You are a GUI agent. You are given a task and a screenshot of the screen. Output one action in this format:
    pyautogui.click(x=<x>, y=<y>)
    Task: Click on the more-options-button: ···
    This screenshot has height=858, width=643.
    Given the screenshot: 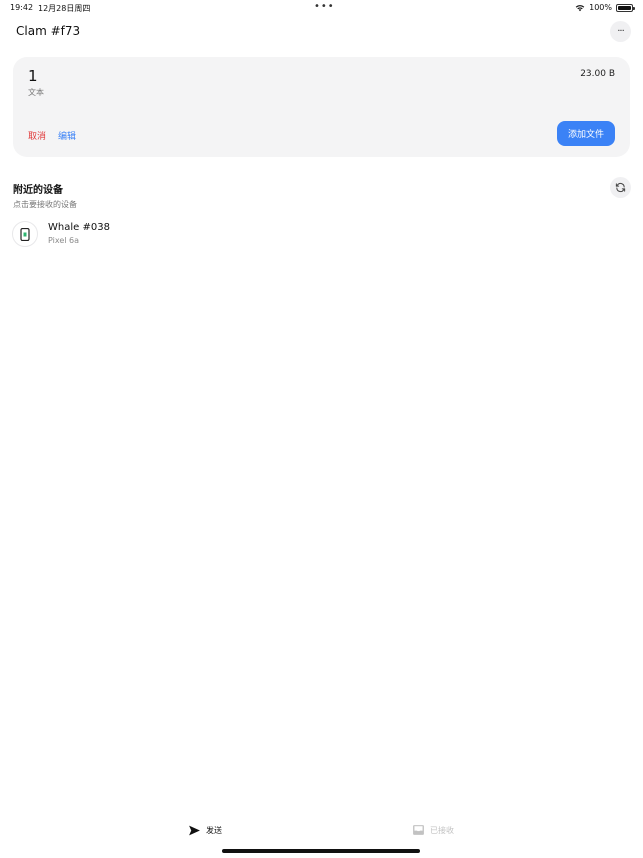 What is the action you would take?
    pyautogui.click(x=620, y=31)
    